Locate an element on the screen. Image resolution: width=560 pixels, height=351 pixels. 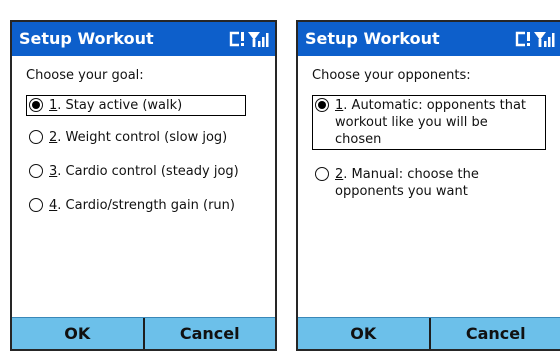
goal-option-1: 1. Stay active (walk) is located at coordinates (136, 105).